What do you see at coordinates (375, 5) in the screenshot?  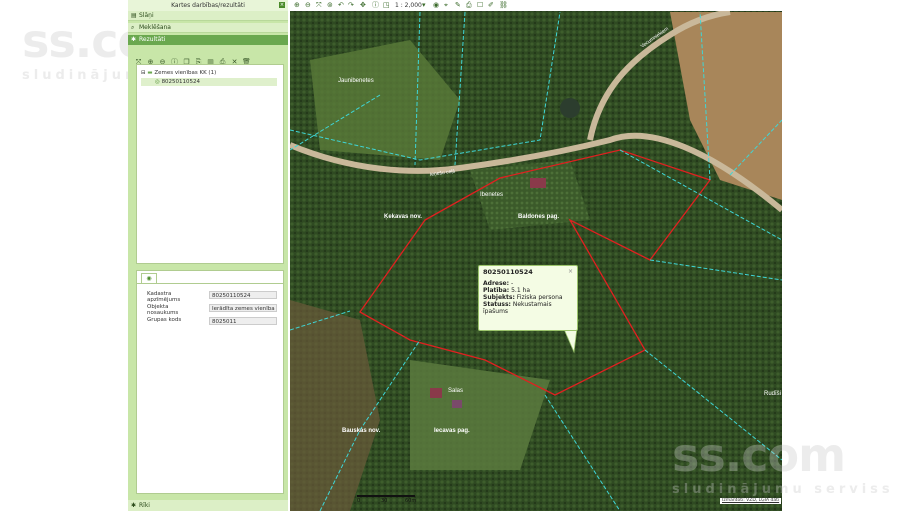 I see `info-icon: ⓘ` at bounding box center [375, 5].